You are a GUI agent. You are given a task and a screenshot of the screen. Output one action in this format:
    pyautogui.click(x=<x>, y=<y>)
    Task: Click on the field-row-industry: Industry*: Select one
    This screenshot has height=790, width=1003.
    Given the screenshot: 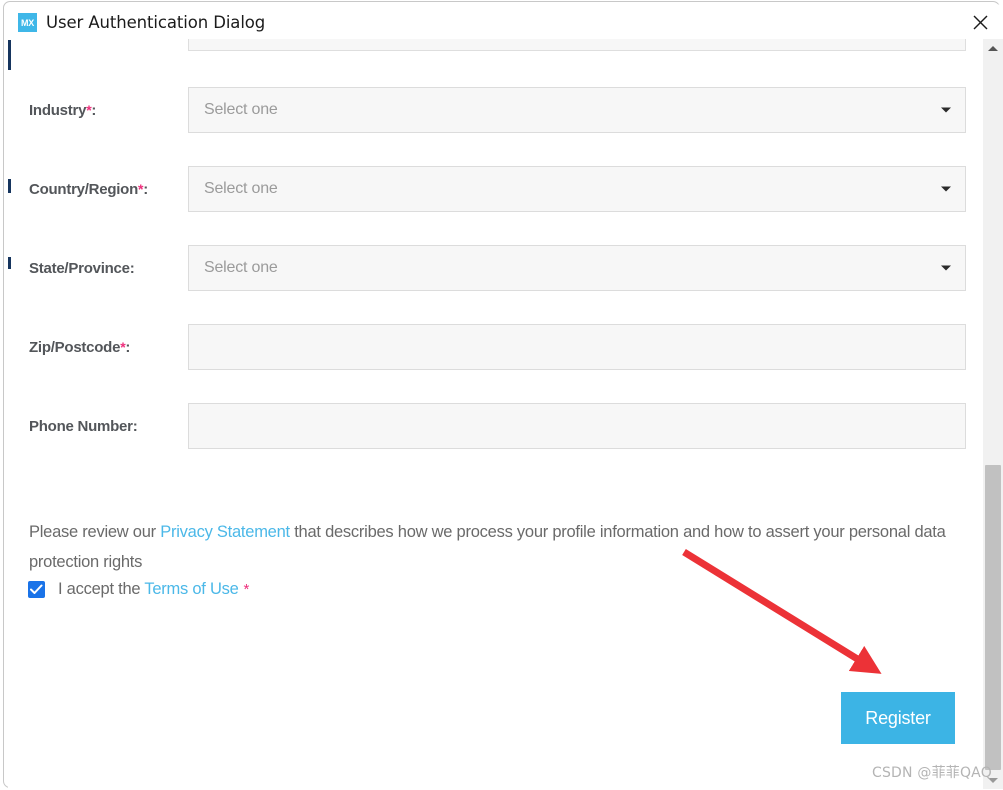 What is the action you would take?
    pyautogui.click(x=495, y=110)
    